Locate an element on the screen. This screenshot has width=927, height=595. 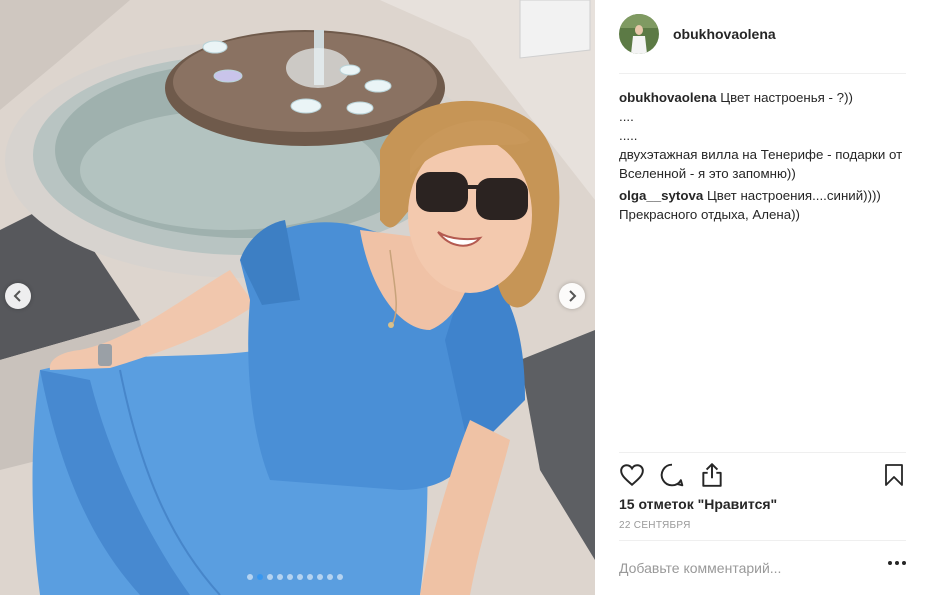
chevron-left-icon is located at coordinates (17, 296).